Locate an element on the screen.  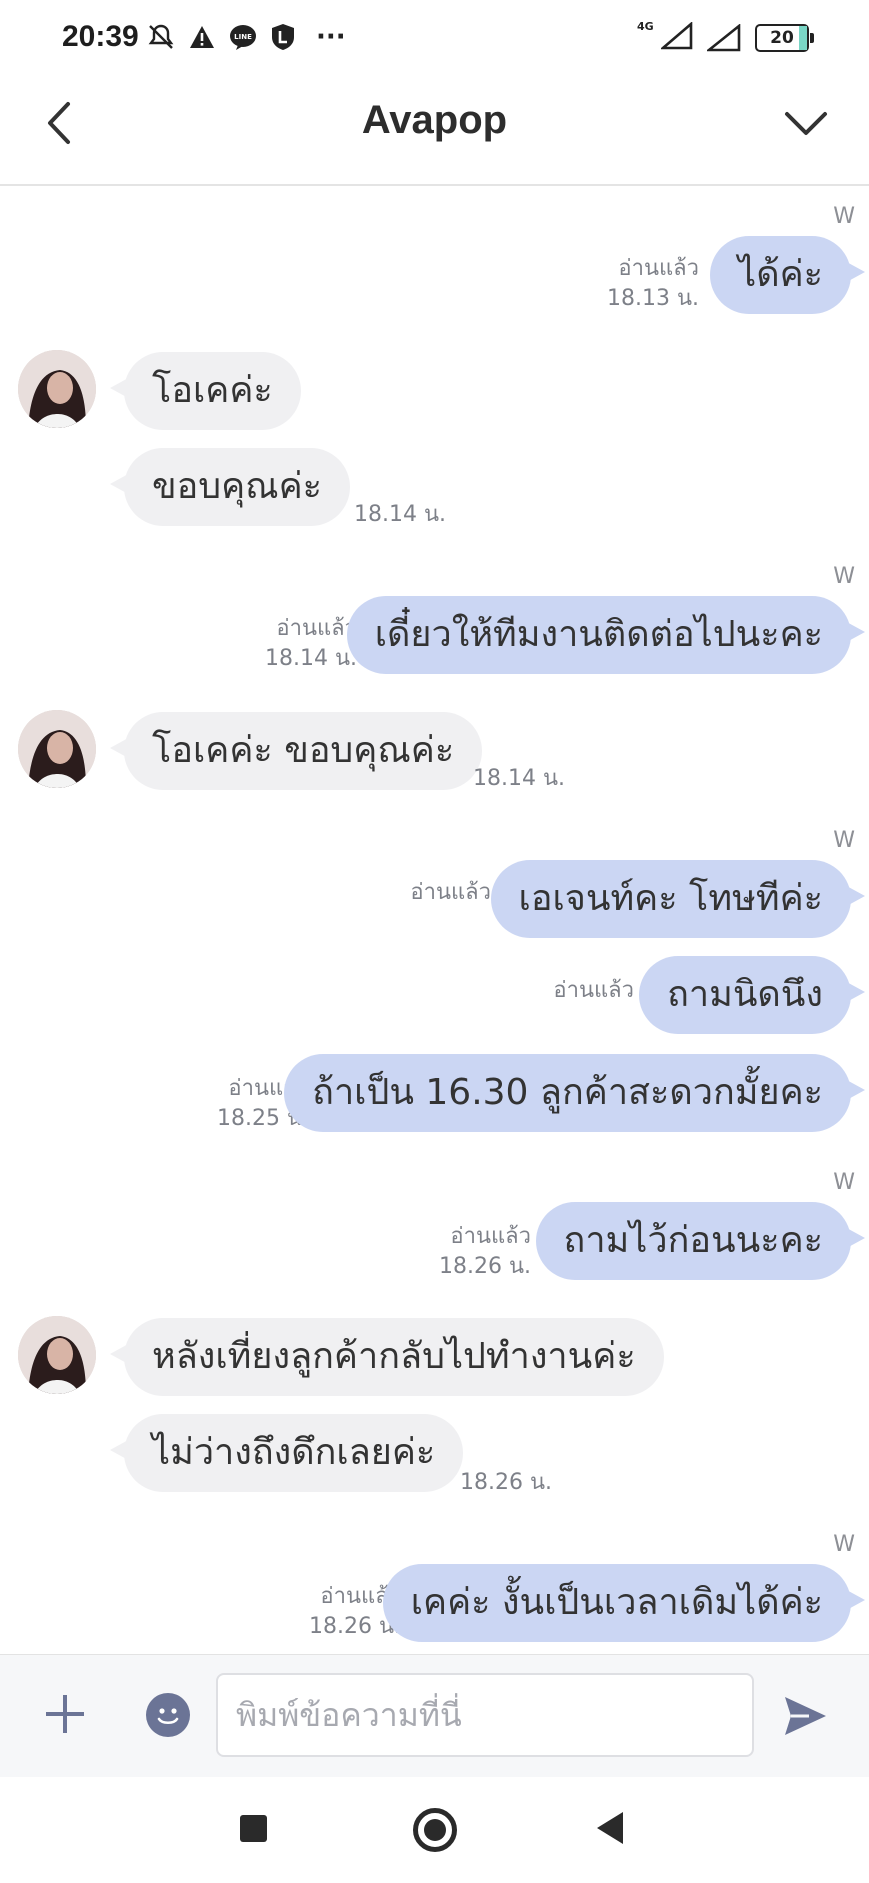
incoming-message-bubble: โอเคค่ะ ขอบคุณค่ะ is located at coordinates (296, 751).